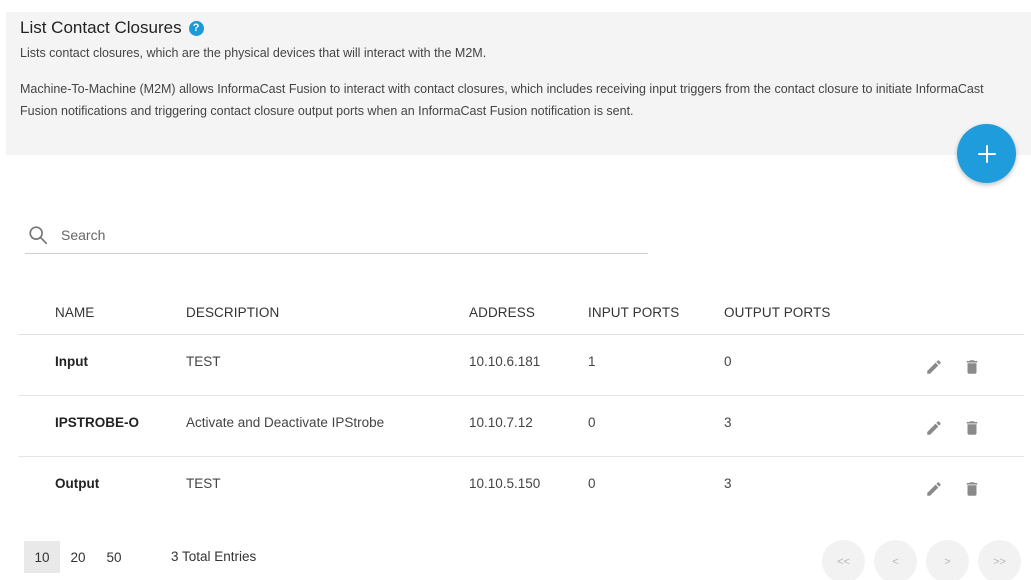  Describe the element at coordinates (947, 560) in the screenshot. I see `next-page-button: >` at that location.